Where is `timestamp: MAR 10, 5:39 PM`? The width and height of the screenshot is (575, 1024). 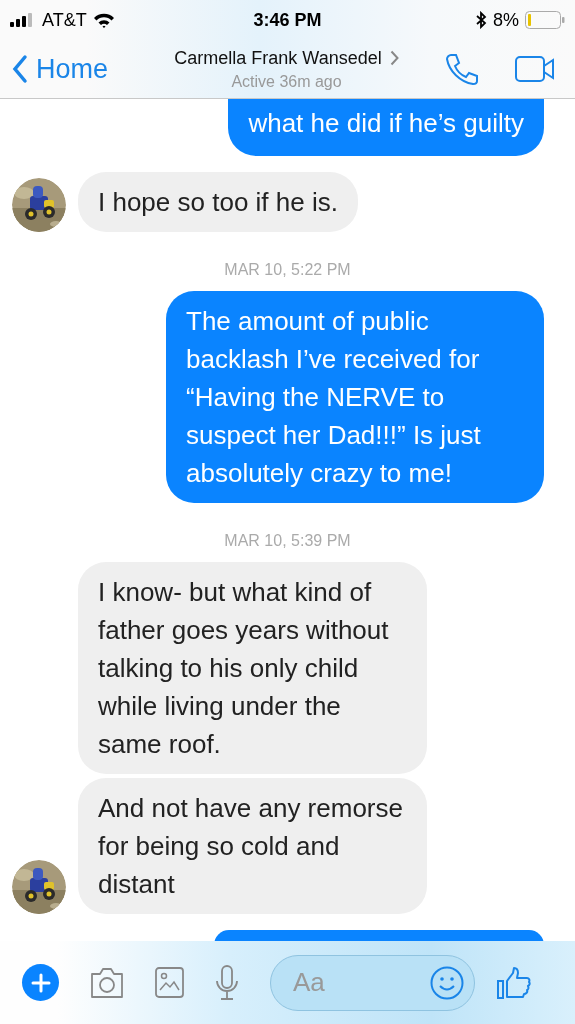 timestamp: MAR 10, 5:39 PM is located at coordinates (287, 541).